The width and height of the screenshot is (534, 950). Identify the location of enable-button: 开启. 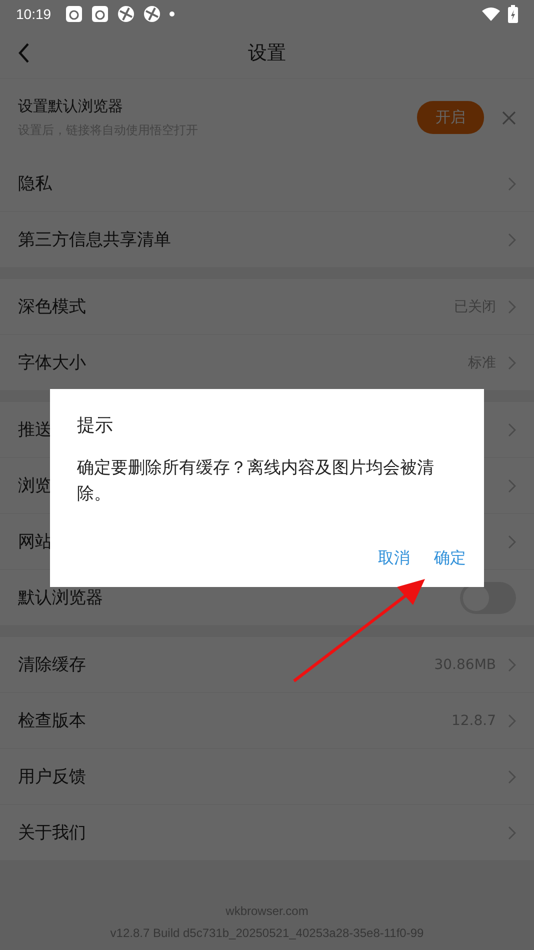
(450, 117).